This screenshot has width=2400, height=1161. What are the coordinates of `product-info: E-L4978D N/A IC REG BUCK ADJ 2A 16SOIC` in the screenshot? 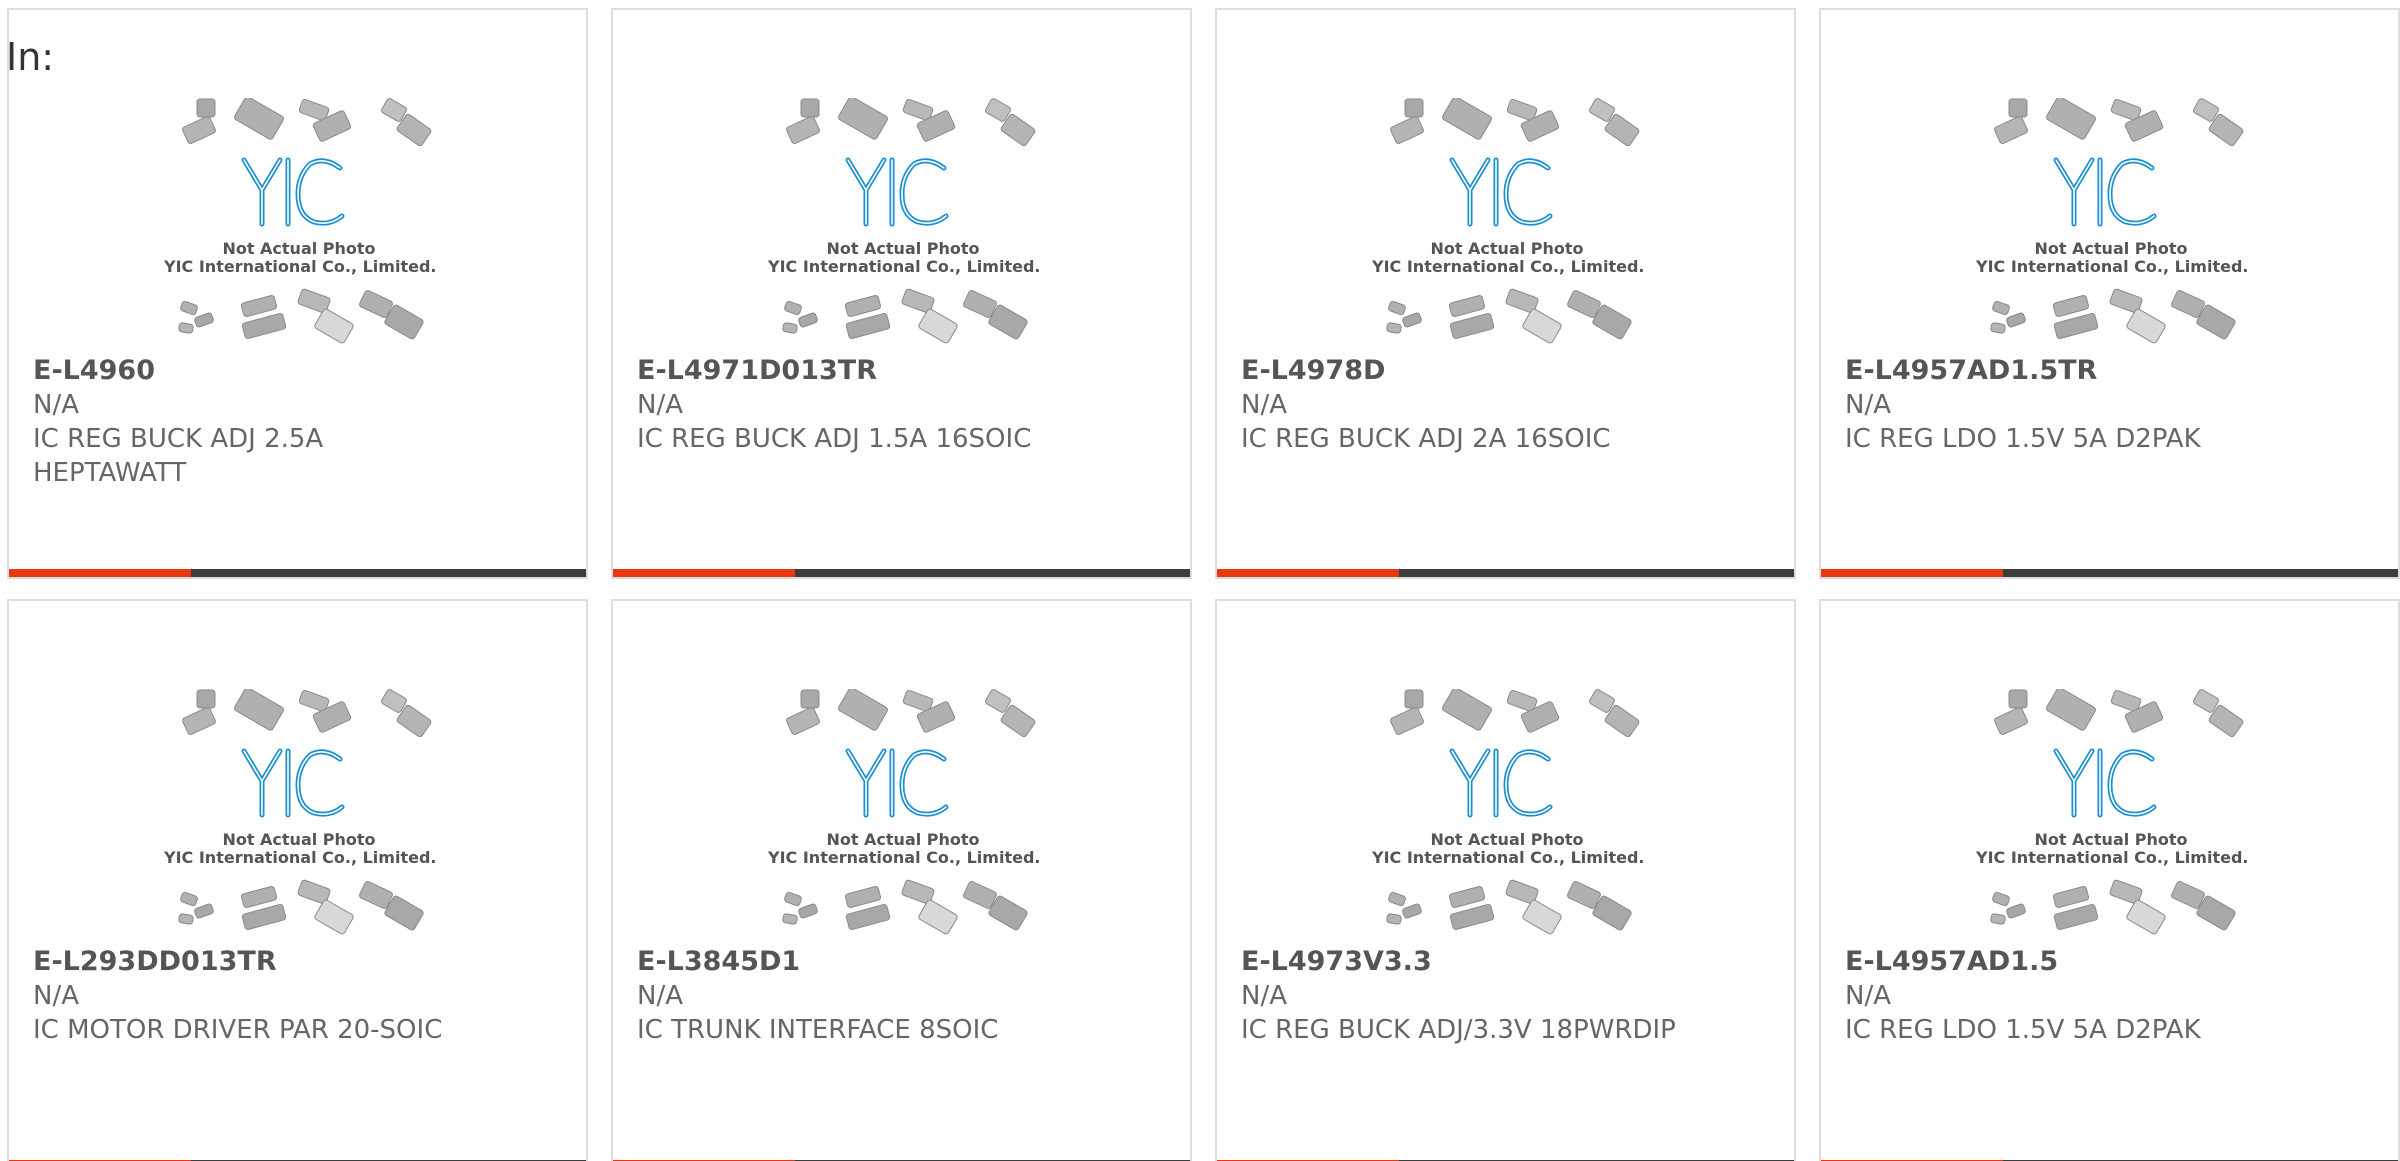 It's located at (1501, 405).